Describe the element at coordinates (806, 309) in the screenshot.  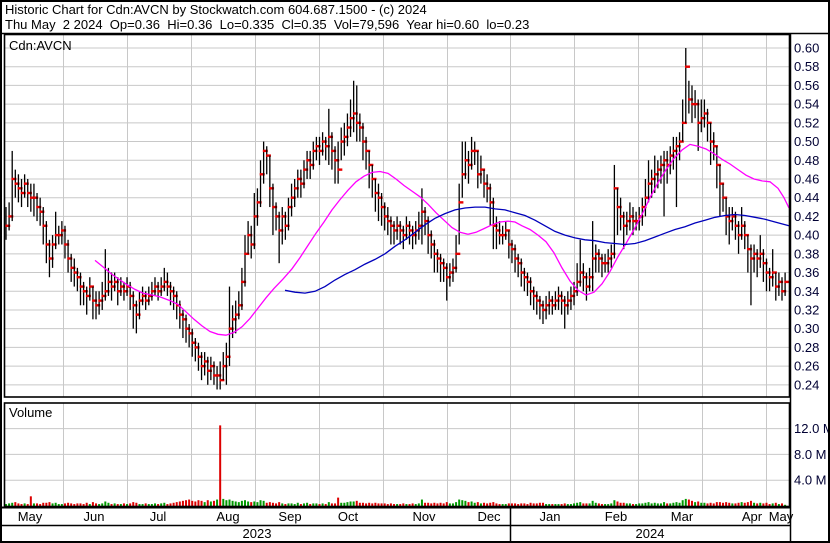
I see `price-tick-label: 0.32` at that location.